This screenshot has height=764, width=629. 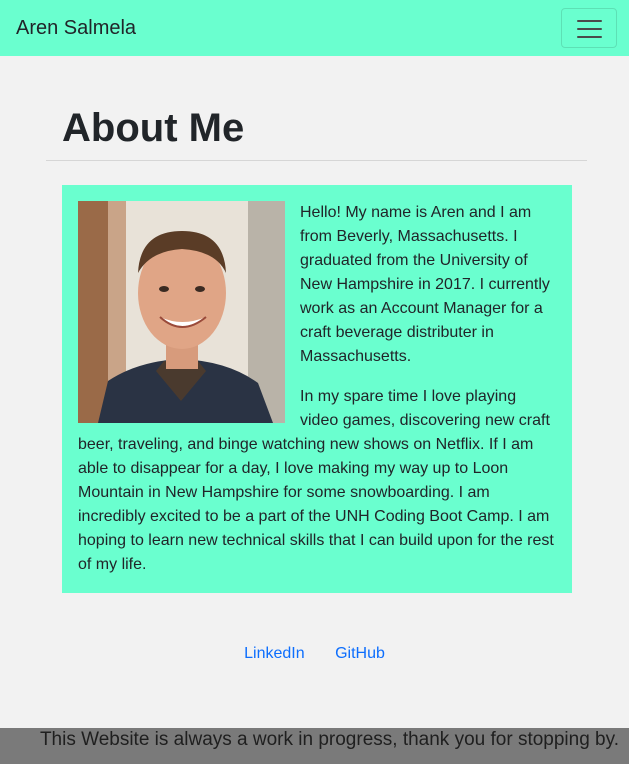 I want to click on page-title: About Me, so click(x=153, y=128).